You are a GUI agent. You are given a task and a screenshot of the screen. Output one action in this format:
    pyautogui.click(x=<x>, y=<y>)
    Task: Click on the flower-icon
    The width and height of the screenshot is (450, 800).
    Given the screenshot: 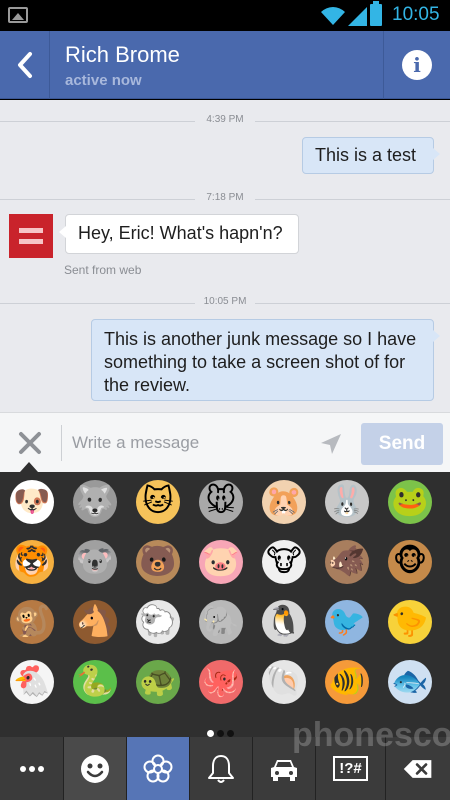 What is the action you would take?
    pyautogui.click(x=158, y=768)
    